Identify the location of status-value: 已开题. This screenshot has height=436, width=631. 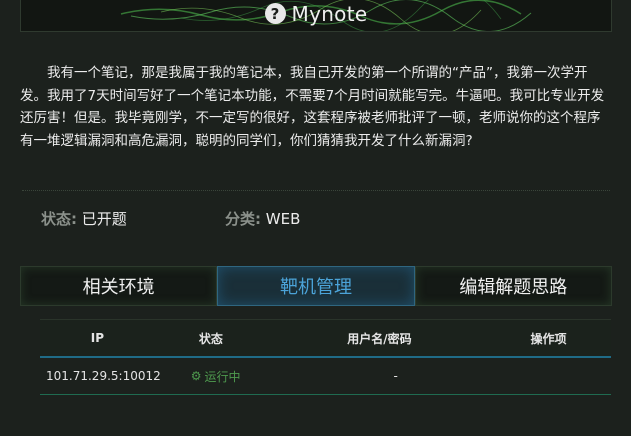
(104, 219).